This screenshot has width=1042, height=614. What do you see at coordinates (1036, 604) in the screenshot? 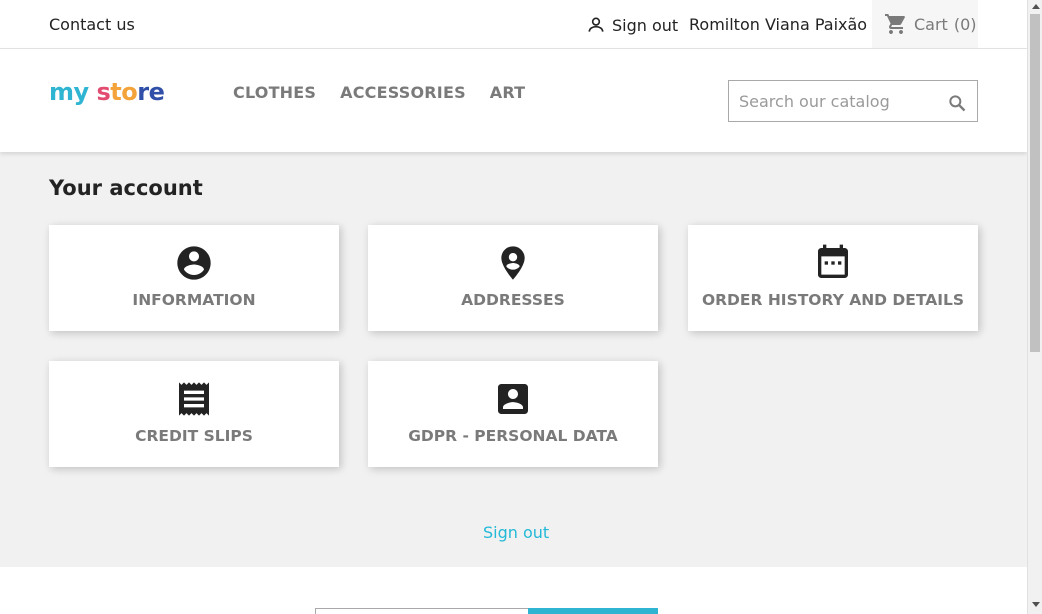
I see `scroll-down-arrow-icon` at bounding box center [1036, 604].